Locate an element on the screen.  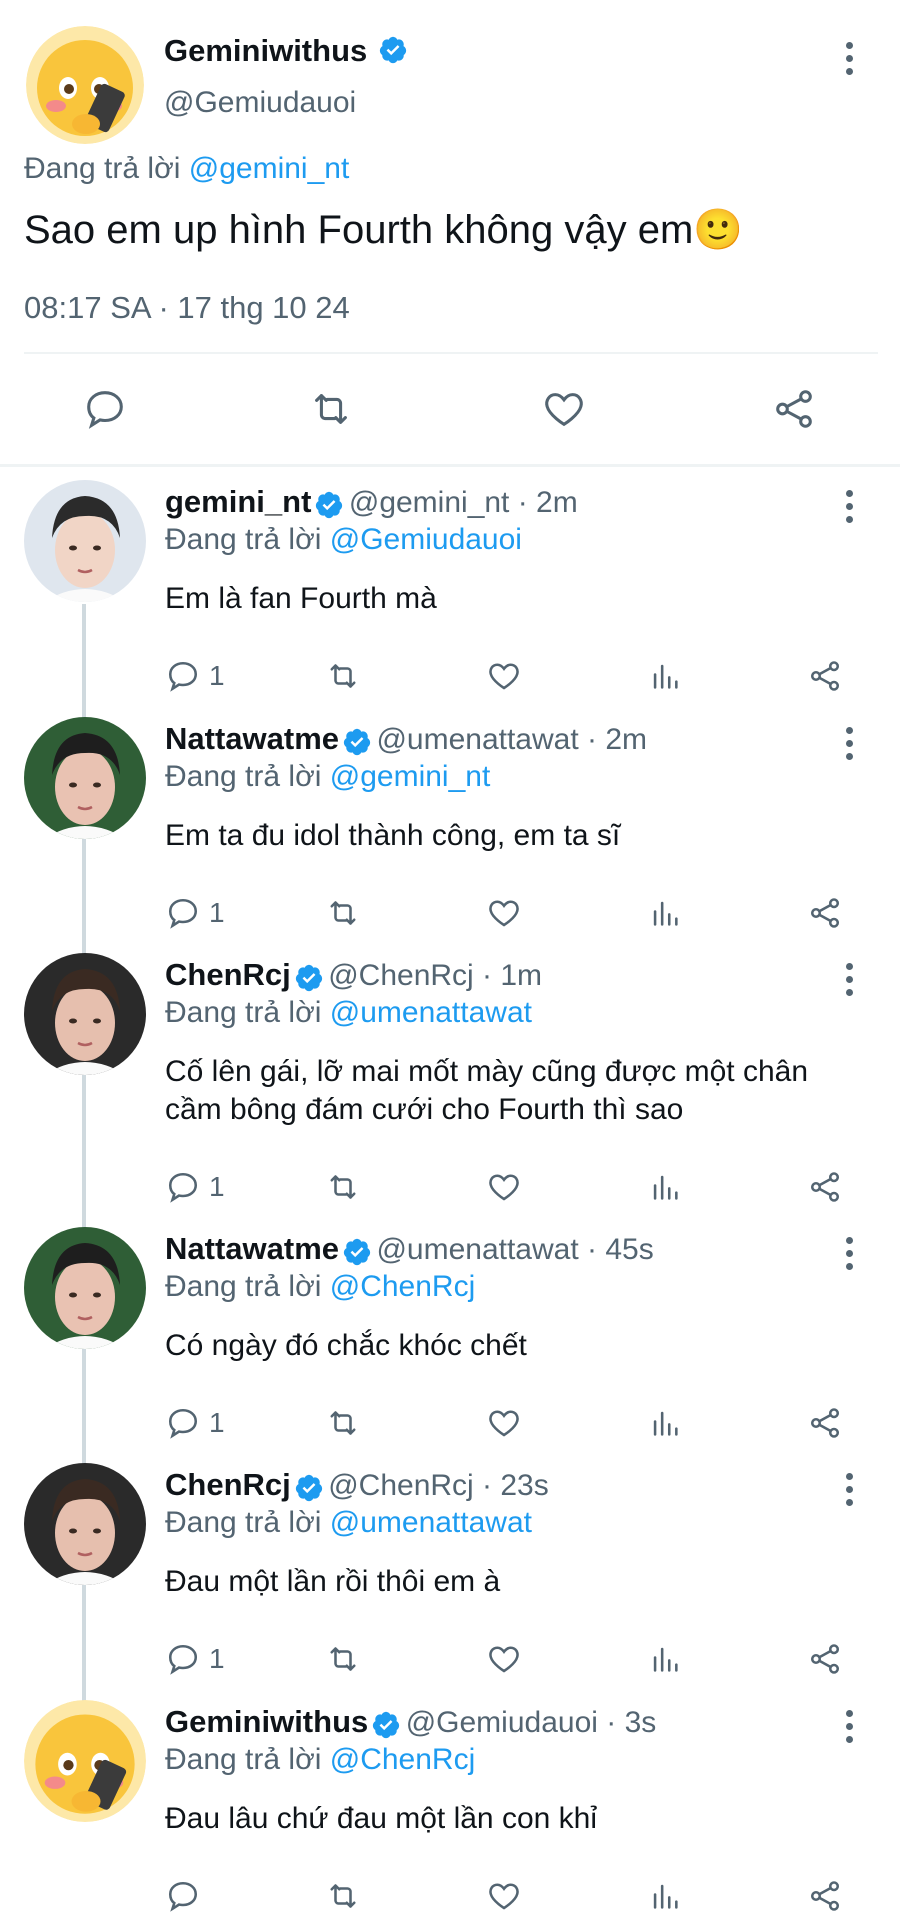
tweet-text-line: cầm bông đám cưới cho Fourth thì sao is located at coordinates (424, 1109).